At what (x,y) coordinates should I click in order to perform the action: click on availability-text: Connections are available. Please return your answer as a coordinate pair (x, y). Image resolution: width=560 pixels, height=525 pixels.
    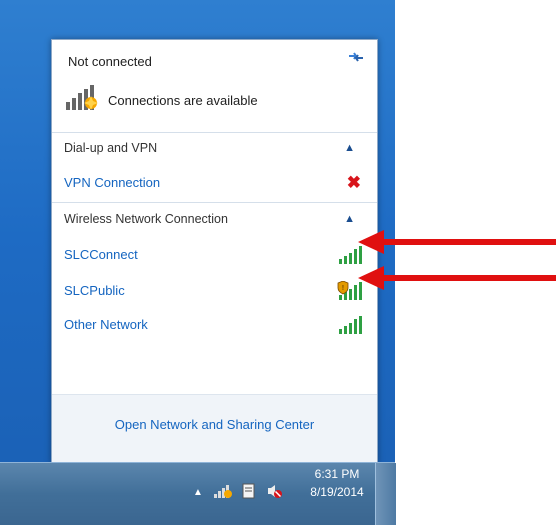
    Looking at the image, I should click on (183, 100).